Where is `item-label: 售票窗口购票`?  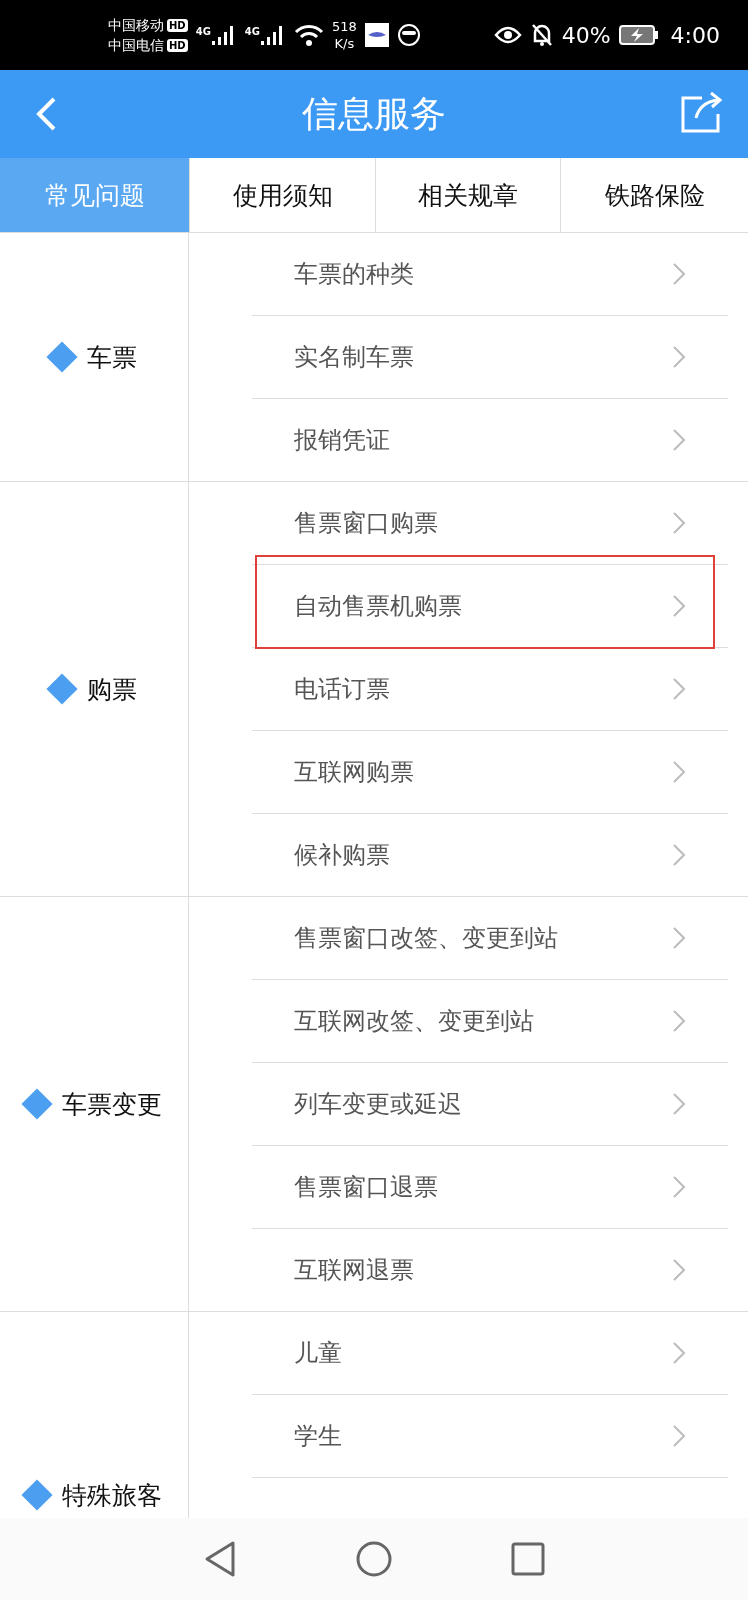
item-label: 售票窗口购票 is located at coordinates (366, 523).